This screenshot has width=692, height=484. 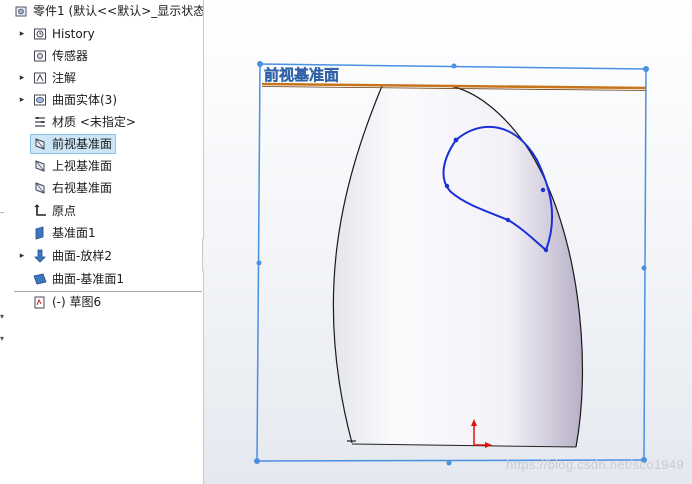 What do you see at coordinates (101, 78) in the screenshot?
I see `tree-item-annotations: ▸ 注解` at bounding box center [101, 78].